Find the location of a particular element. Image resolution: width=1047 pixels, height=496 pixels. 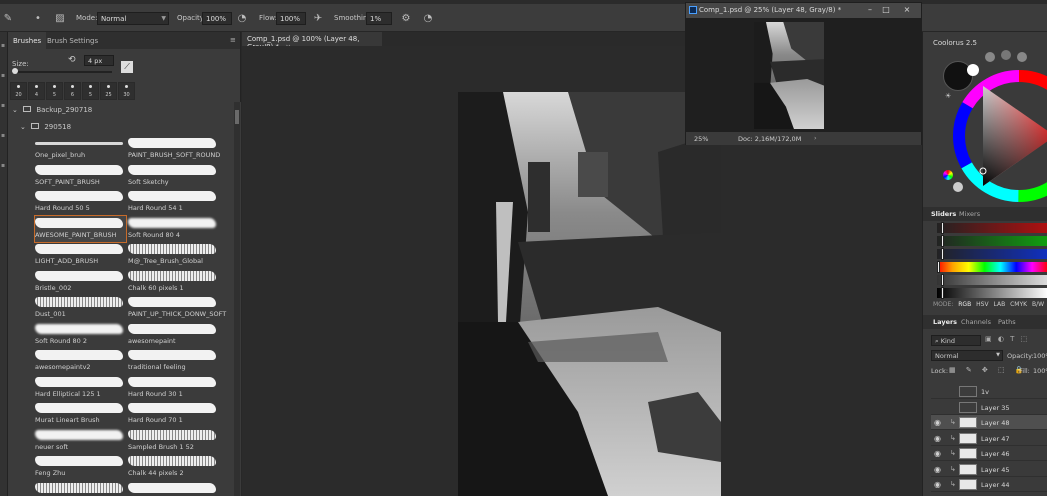

hue-slider is located at coordinates (992, 267).